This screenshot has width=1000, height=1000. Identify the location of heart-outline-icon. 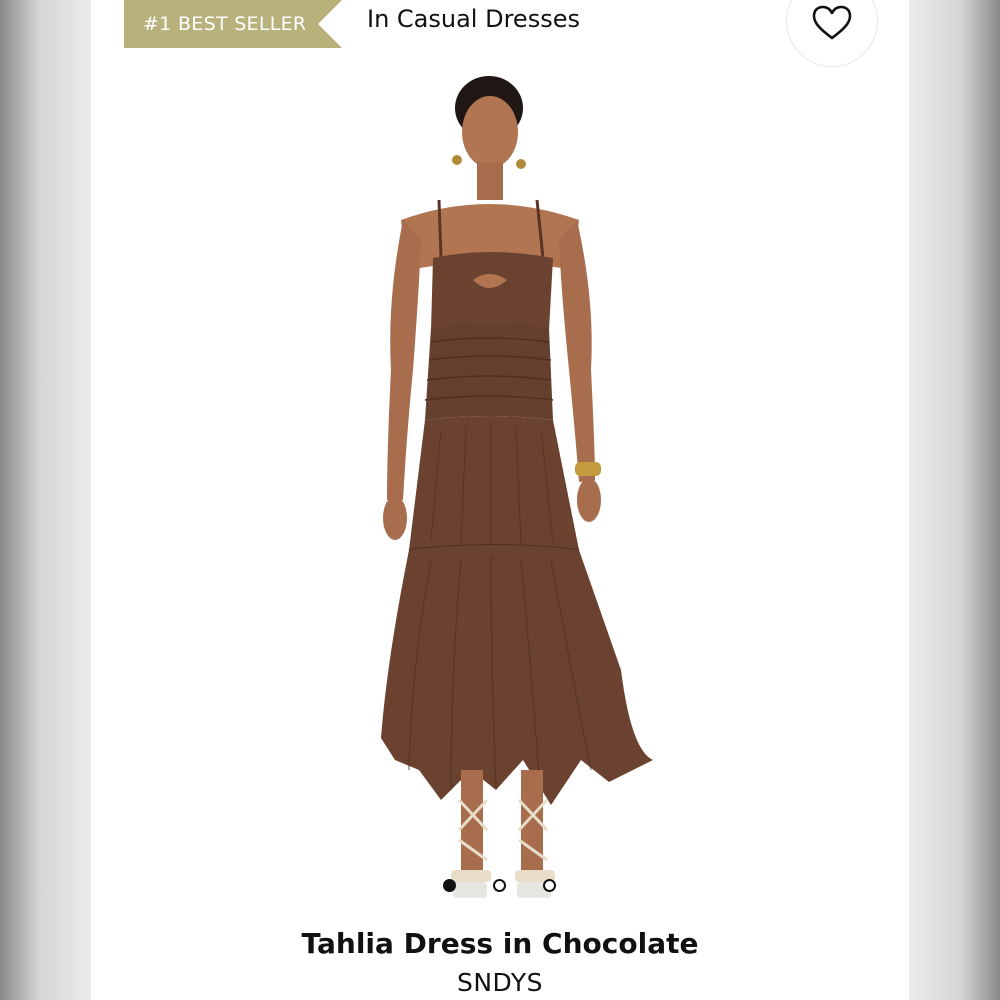
(832, 22).